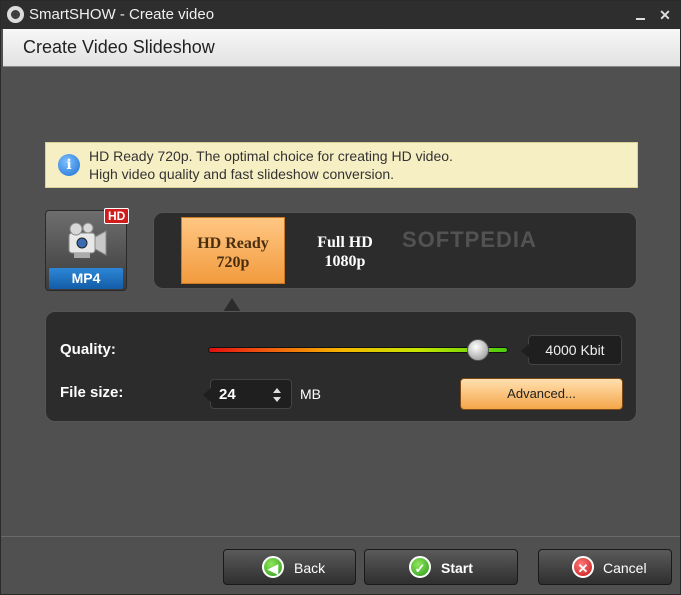 The width and height of the screenshot is (681, 595). What do you see at coordinates (625, 568) in the screenshot?
I see `cancel-button-label: Cancel` at bounding box center [625, 568].